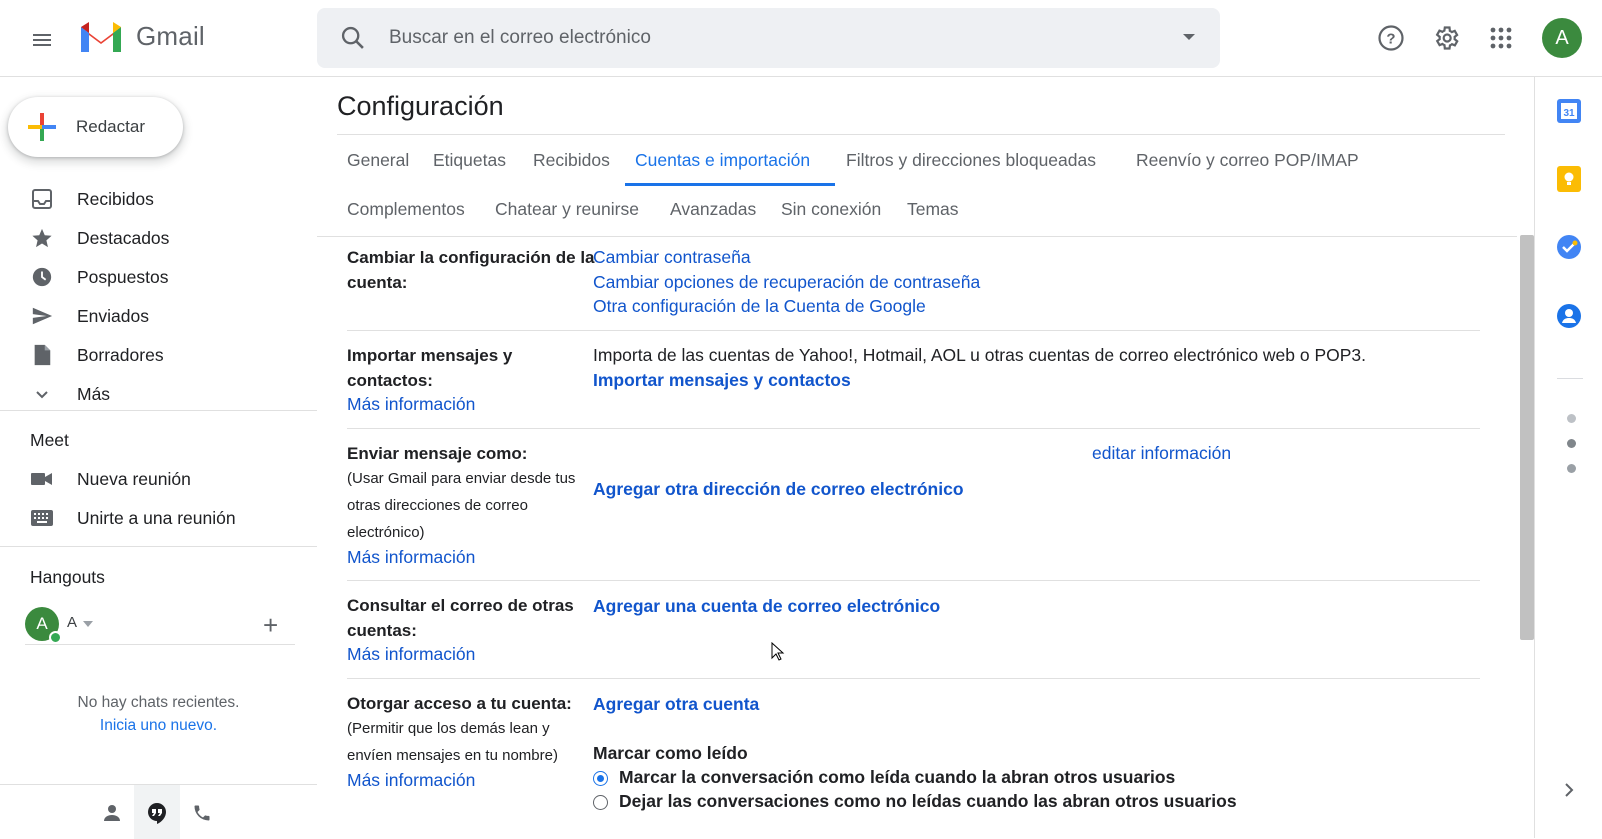 The width and height of the screenshot is (1602, 839). What do you see at coordinates (411, 404) in the screenshot?
I see `import-more-info-link: Más información` at bounding box center [411, 404].